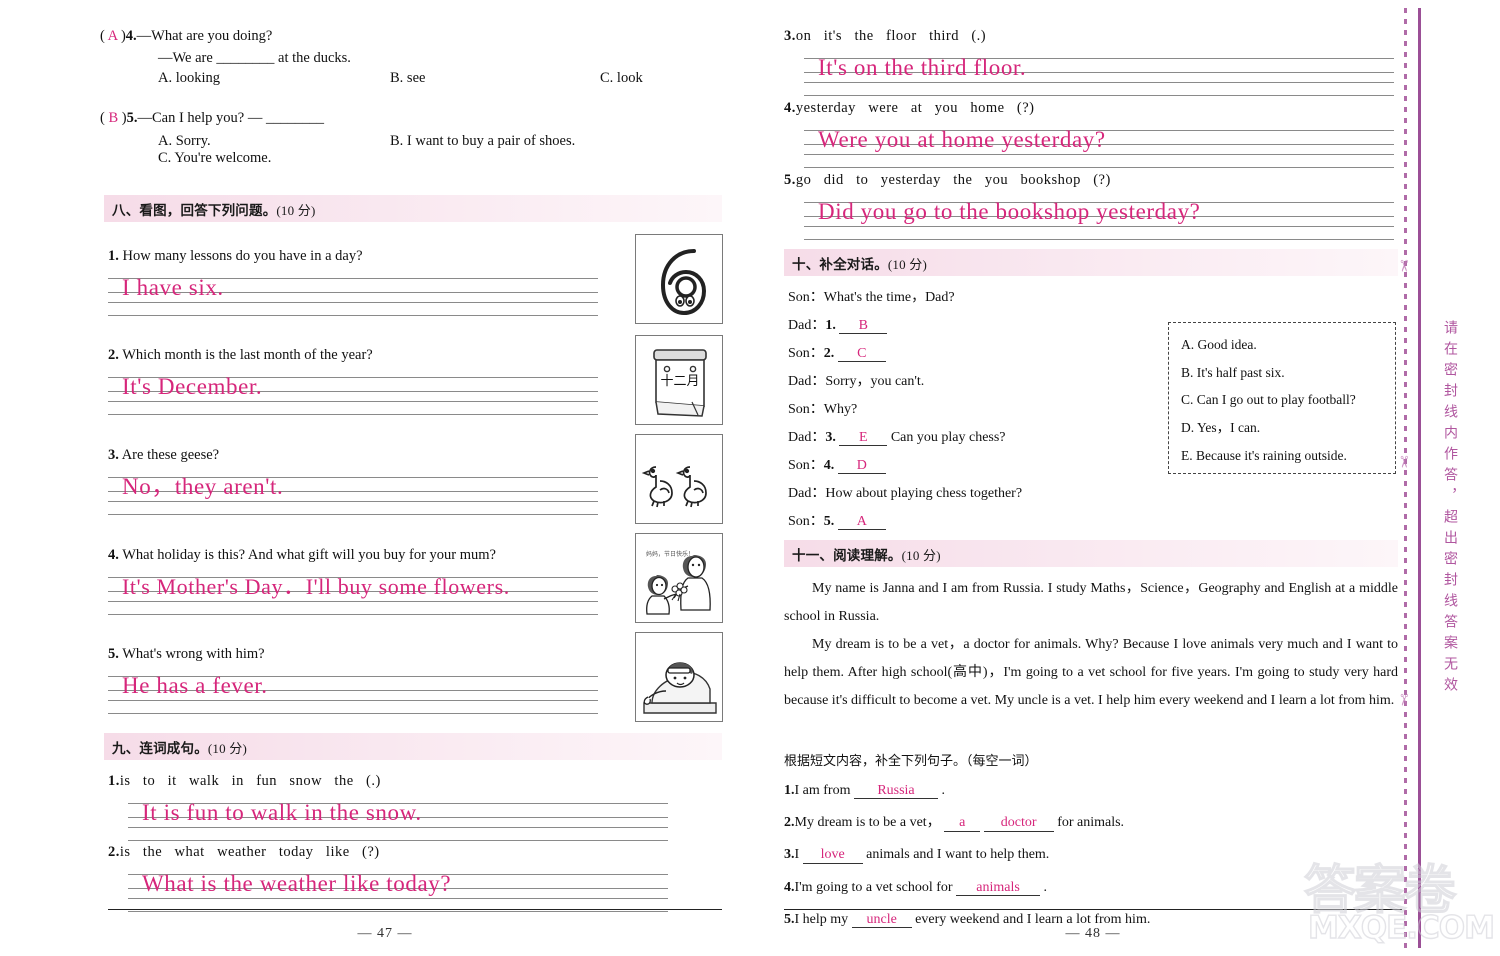 This screenshot has height=956, width=1500. I want to click on q5-options-row2: C. You're welcome., so click(449, 158).